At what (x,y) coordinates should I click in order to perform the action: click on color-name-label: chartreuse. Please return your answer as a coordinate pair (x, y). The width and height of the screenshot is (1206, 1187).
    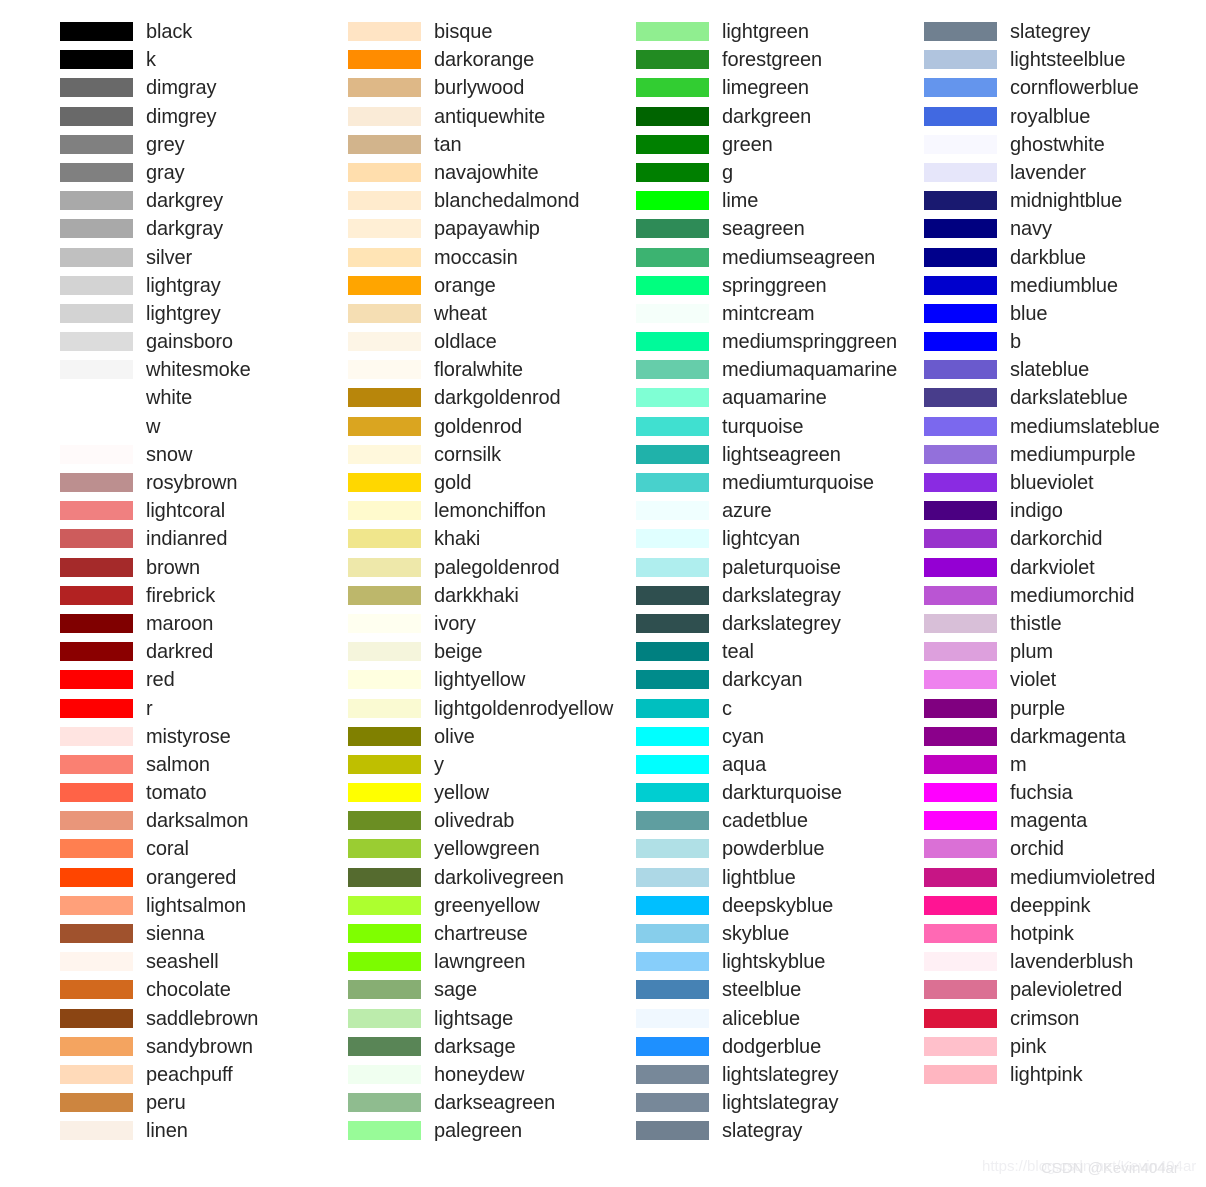
    Looking at the image, I should click on (481, 934).